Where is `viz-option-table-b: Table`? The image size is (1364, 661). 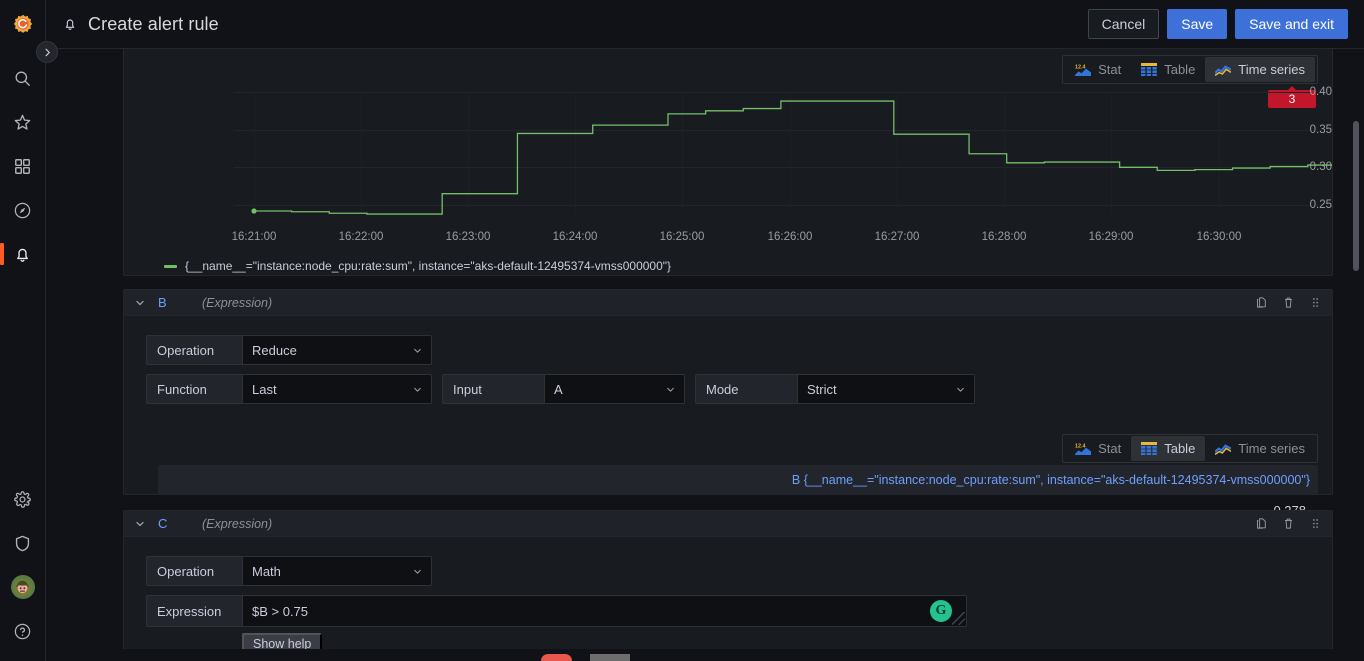 viz-option-table-b: Table is located at coordinates (1168, 448).